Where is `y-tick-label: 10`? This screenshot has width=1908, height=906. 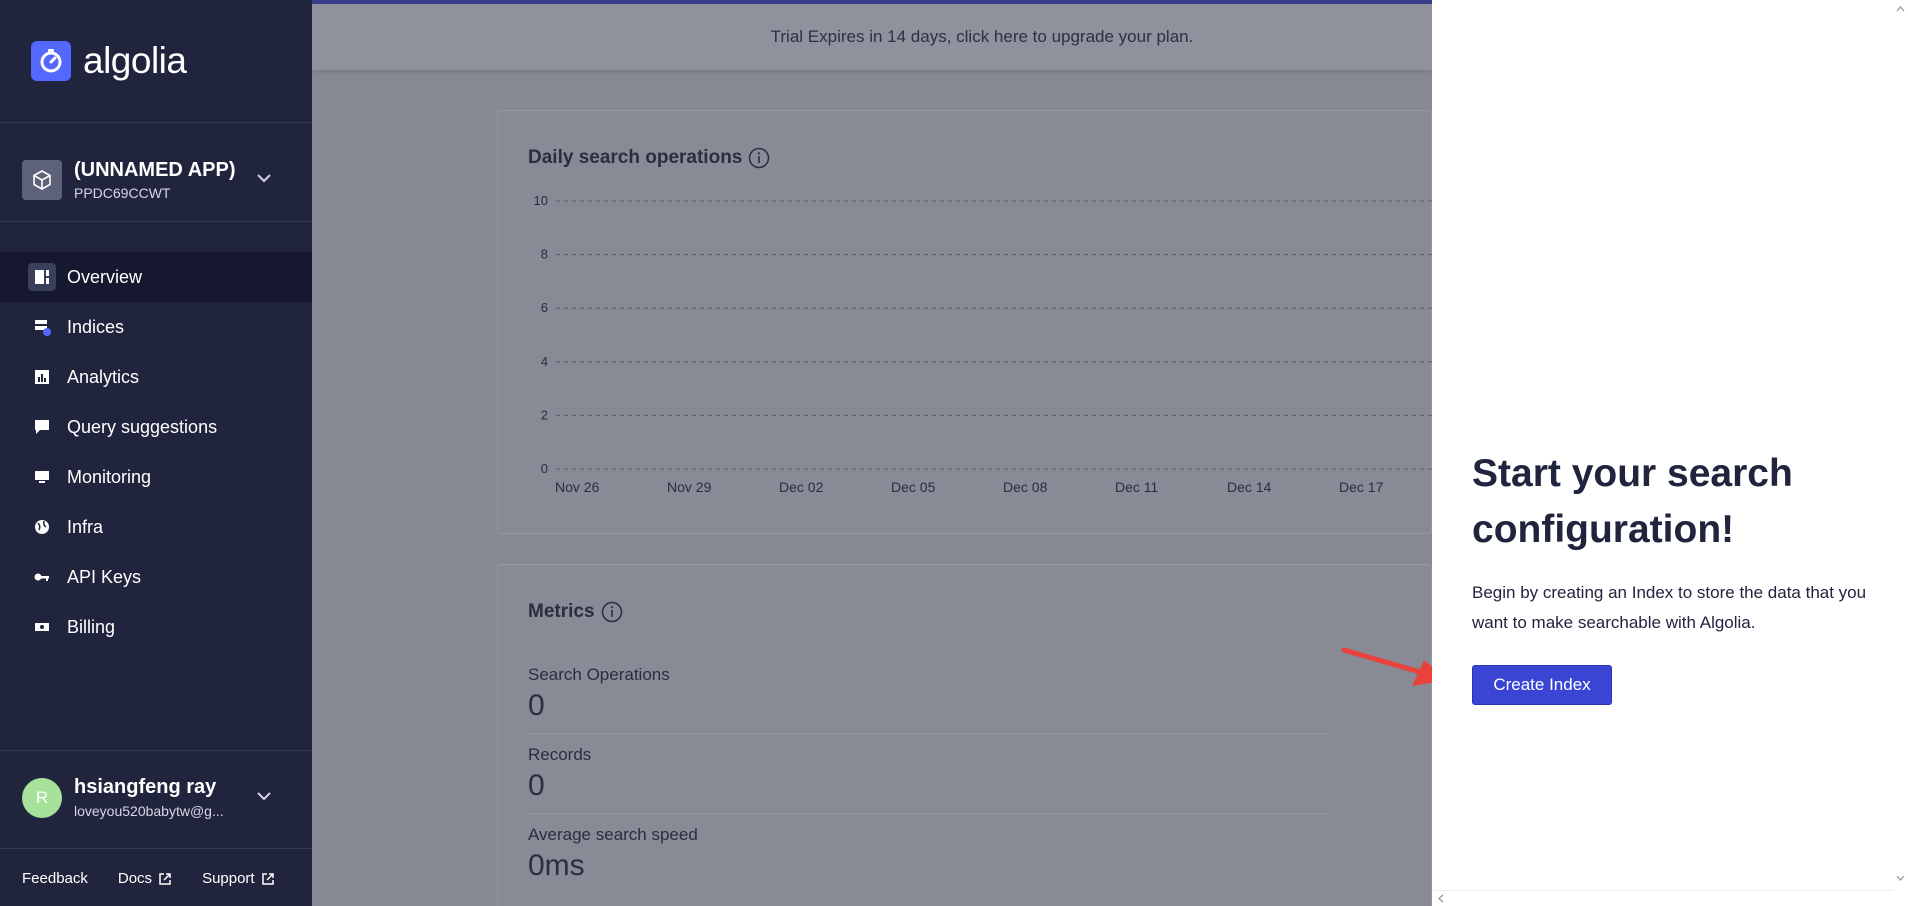 y-tick-label: 10 is located at coordinates (541, 200).